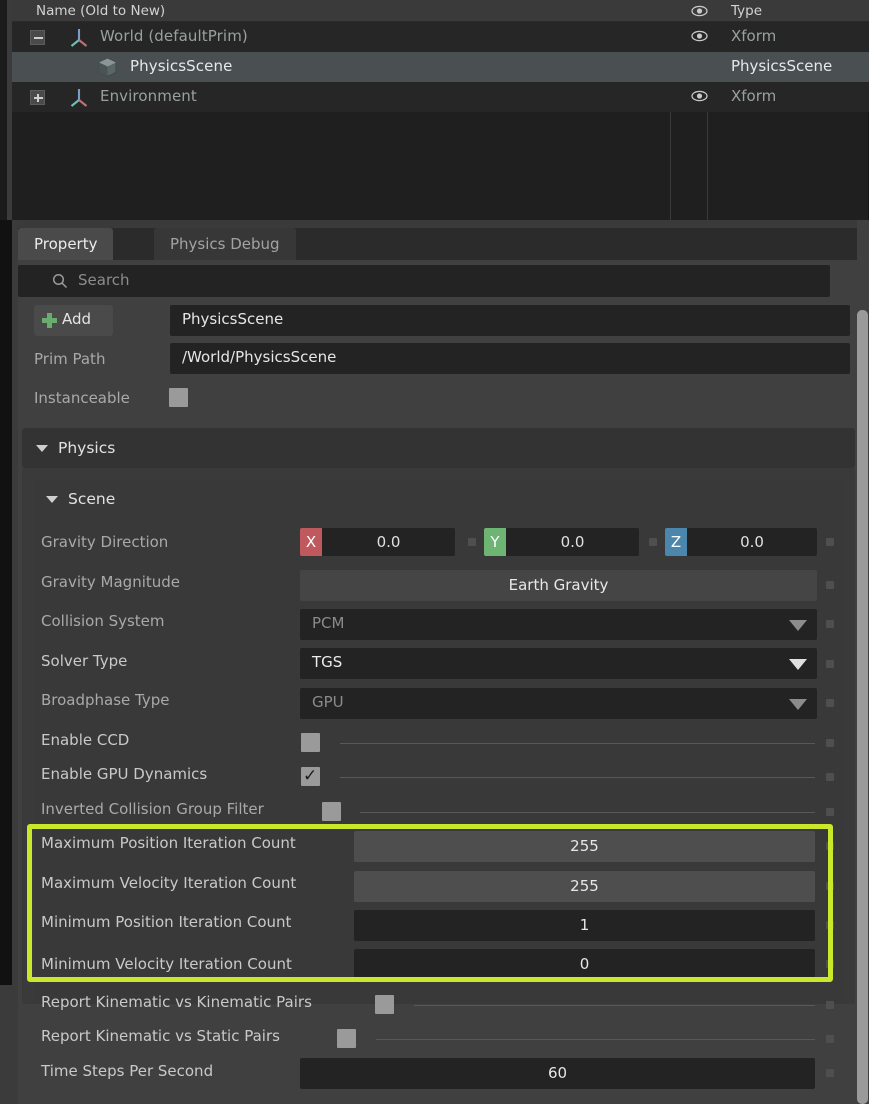 This screenshot has width=869, height=1104. I want to click on tab-property: Property, so click(66, 244).